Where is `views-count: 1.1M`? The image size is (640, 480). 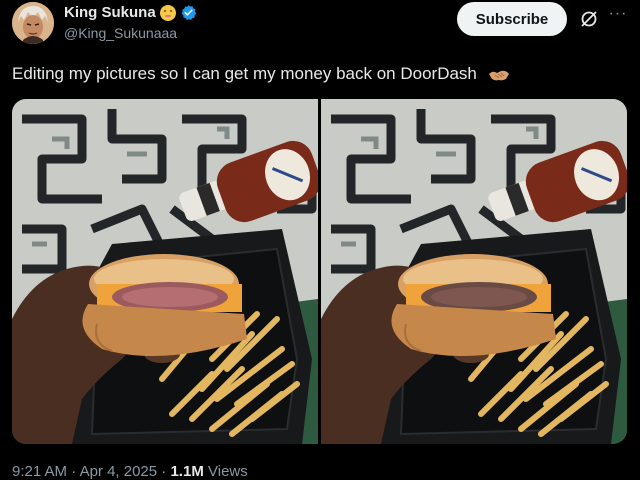
views-count: 1.1M is located at coordinates (187, 471).